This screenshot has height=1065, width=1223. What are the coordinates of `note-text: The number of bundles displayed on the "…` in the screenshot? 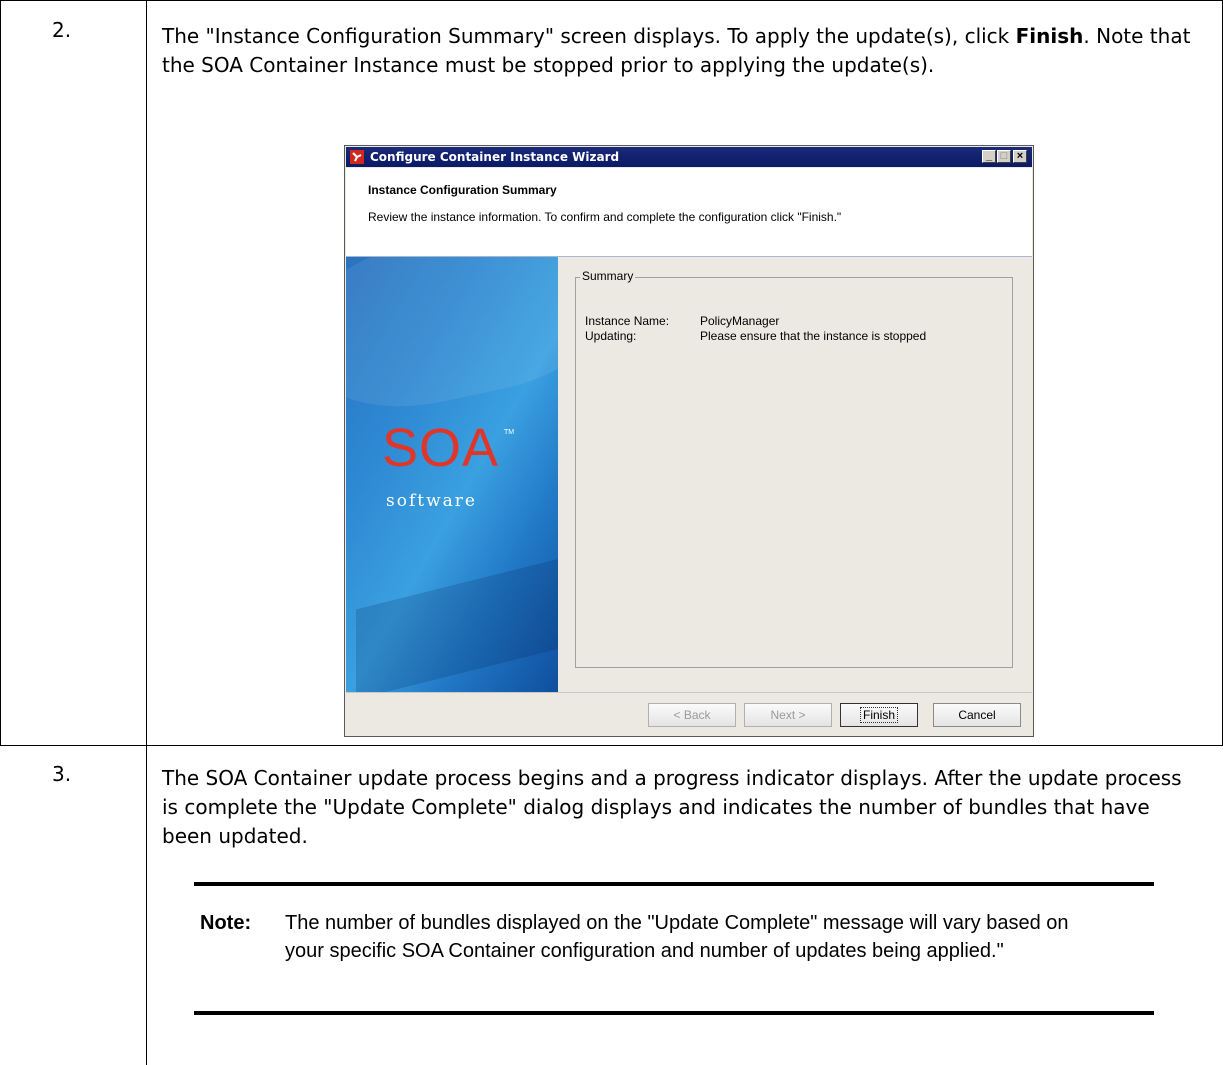 It's located at (677, 937).